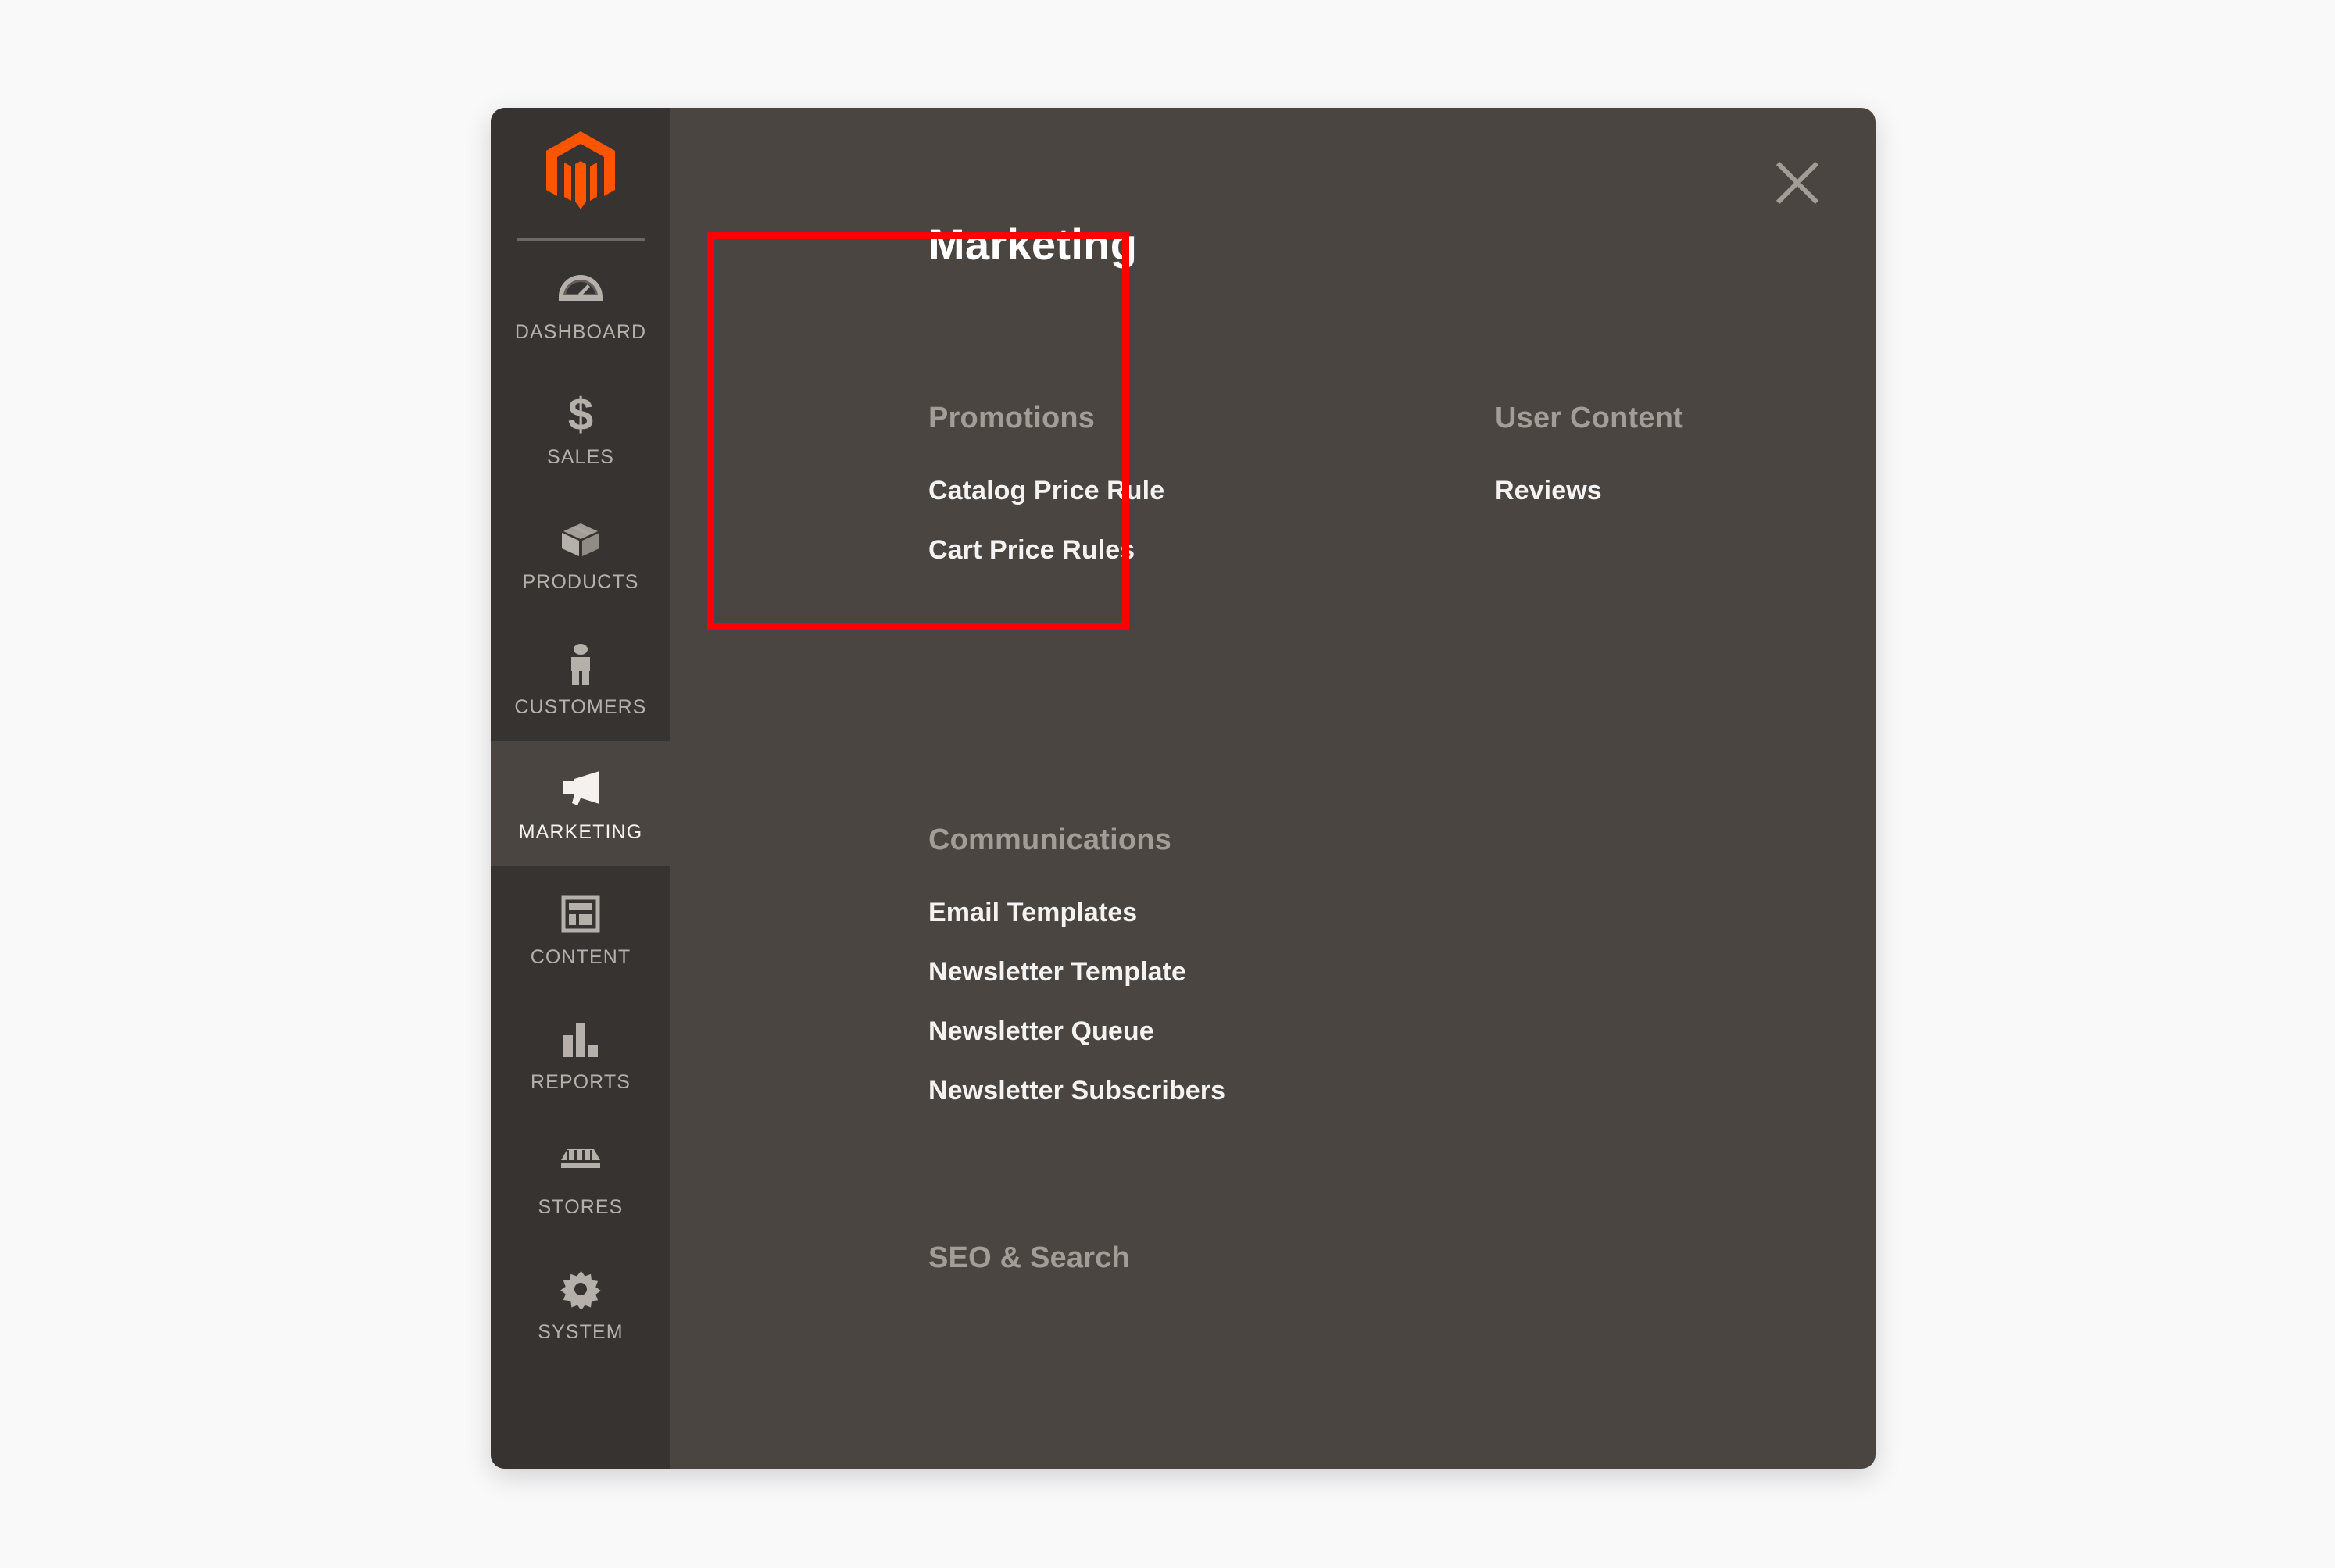 The height and width of the screenshot is (1568, 2335). I want to click on person-icon, so click(580, 664).